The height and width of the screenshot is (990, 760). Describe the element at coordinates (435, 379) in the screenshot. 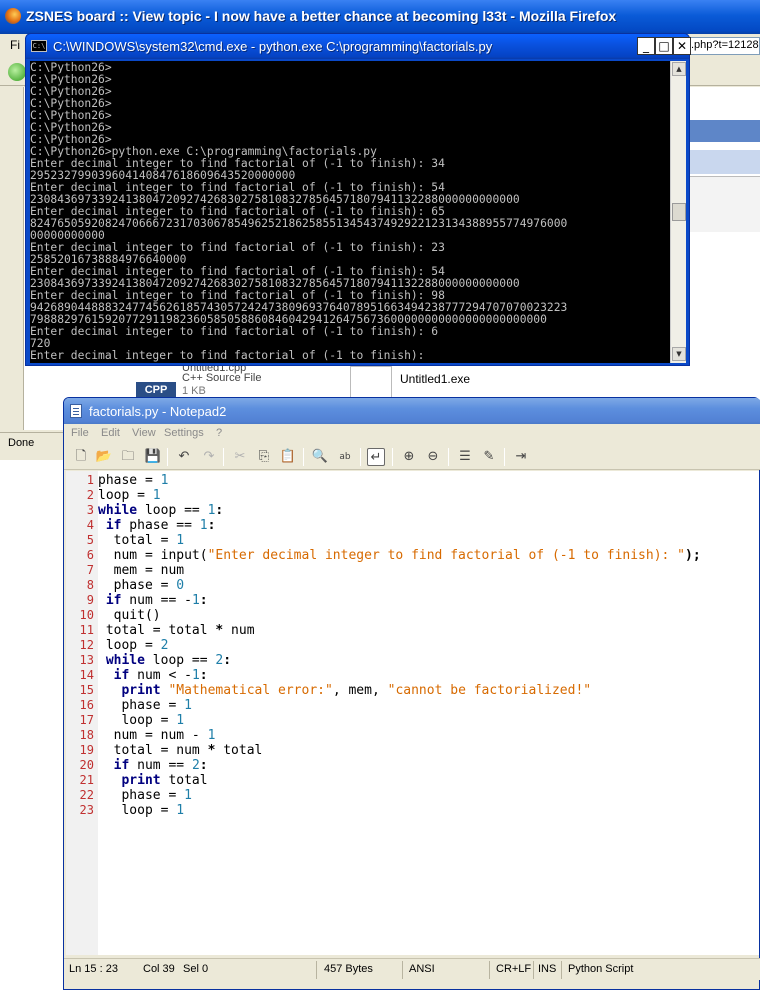

I see `exe-file-name: Untitled1.exe` at that location.